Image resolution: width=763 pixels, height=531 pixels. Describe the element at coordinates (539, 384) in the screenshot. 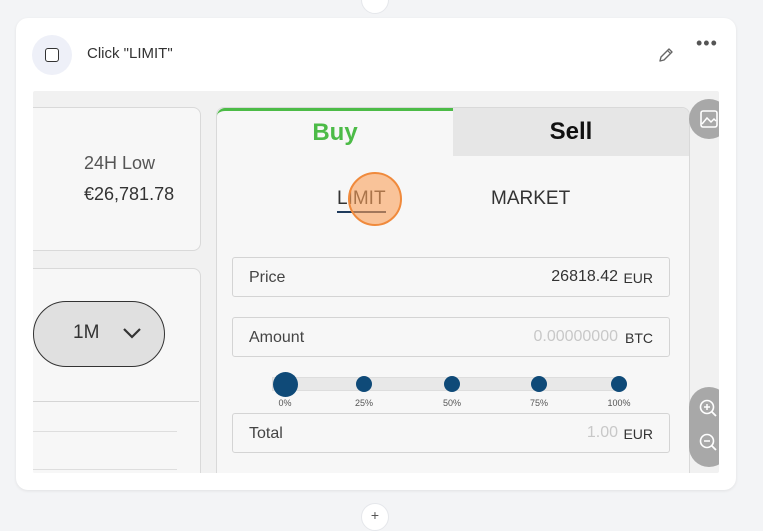

I see `slider-mark-75pct` at that location.